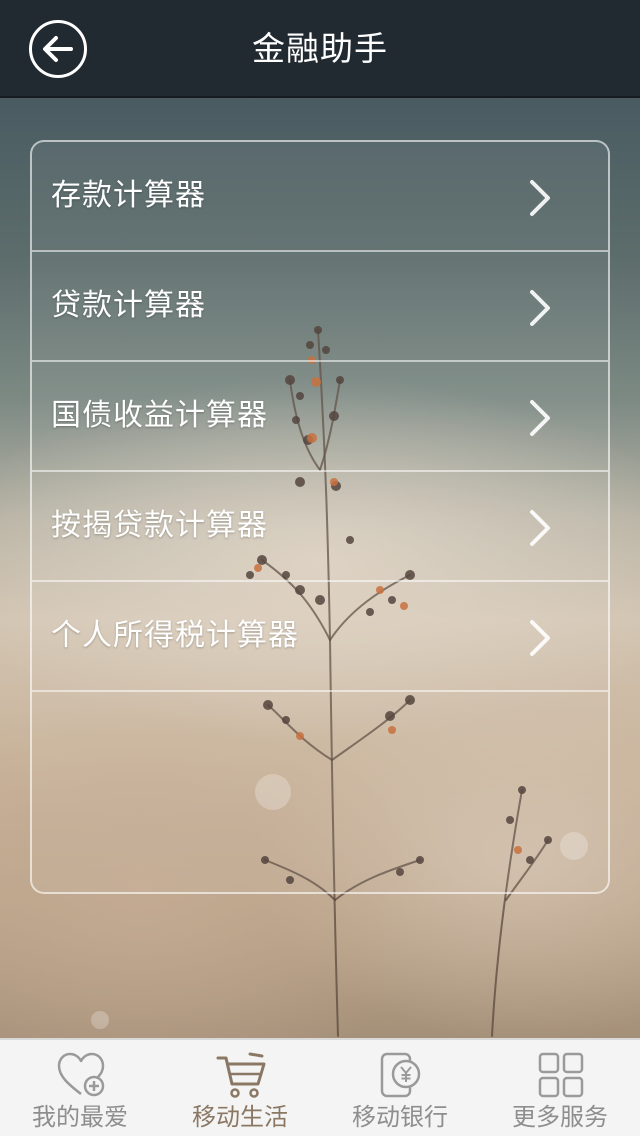 This screenshot has width=640, height=1136. I want to click on arrow-left-circle-icon, so click(58, 49).